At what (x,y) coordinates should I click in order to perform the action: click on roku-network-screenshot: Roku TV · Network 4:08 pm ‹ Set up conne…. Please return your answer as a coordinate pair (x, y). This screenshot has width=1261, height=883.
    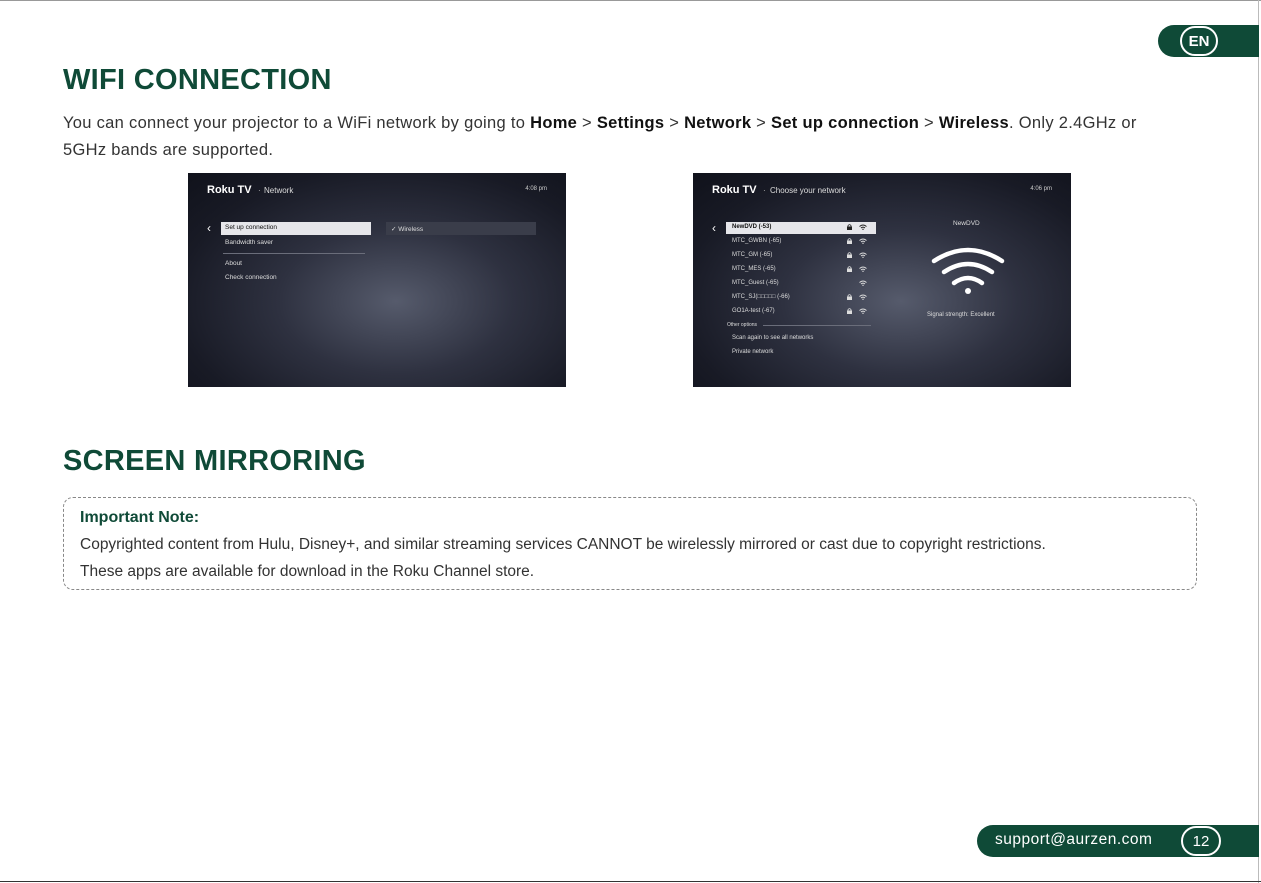
    Looking at the image, I should click on (377, 280).